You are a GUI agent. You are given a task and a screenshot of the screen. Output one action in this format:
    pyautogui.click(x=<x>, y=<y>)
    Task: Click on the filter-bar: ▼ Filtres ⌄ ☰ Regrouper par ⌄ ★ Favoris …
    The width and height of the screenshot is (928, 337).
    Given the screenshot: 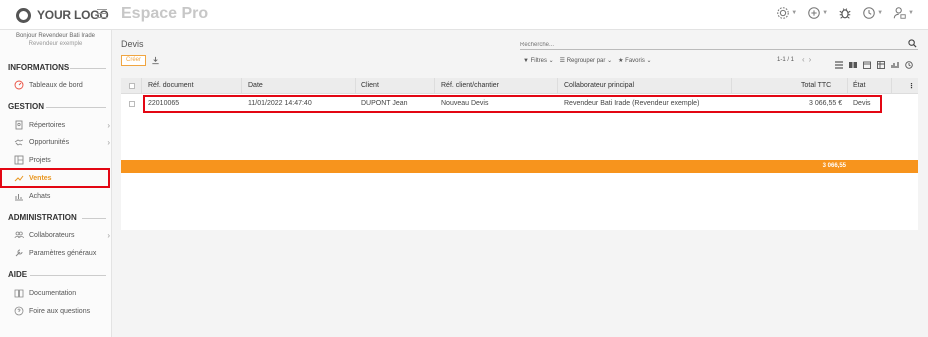 What is the action you would take?
    pyautogui.click(x=587, y=60)
    